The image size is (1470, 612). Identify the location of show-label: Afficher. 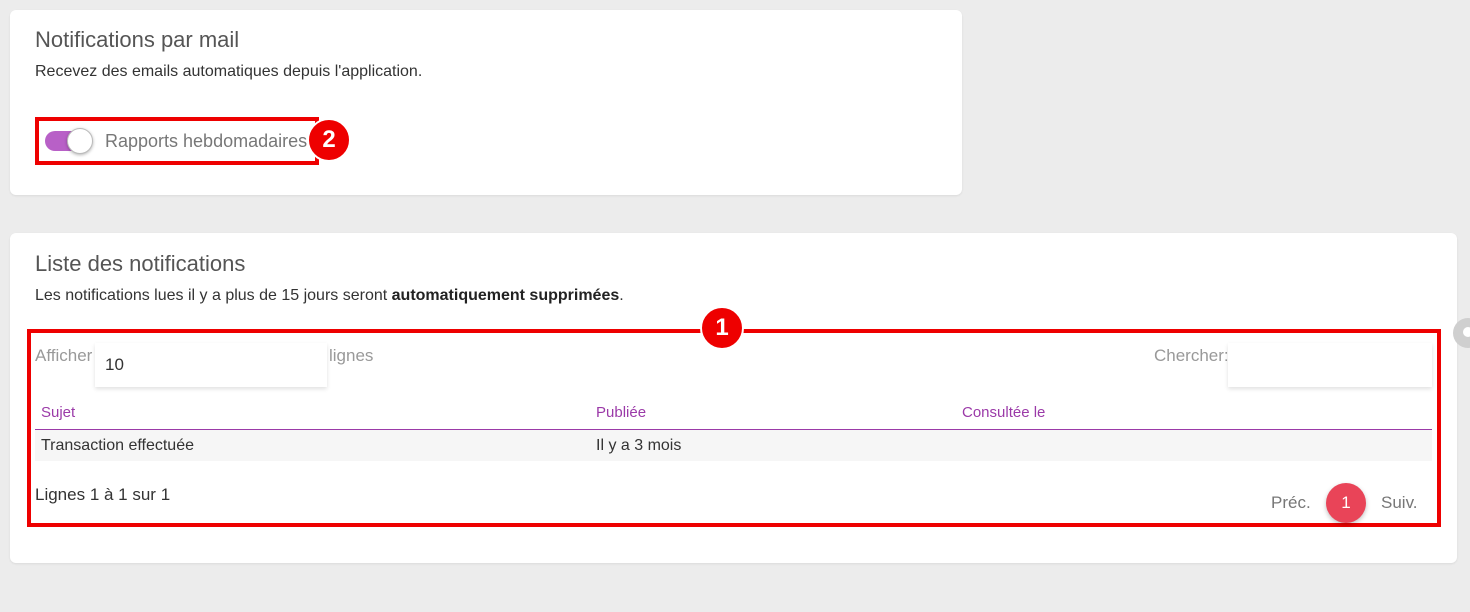
(64, 355).